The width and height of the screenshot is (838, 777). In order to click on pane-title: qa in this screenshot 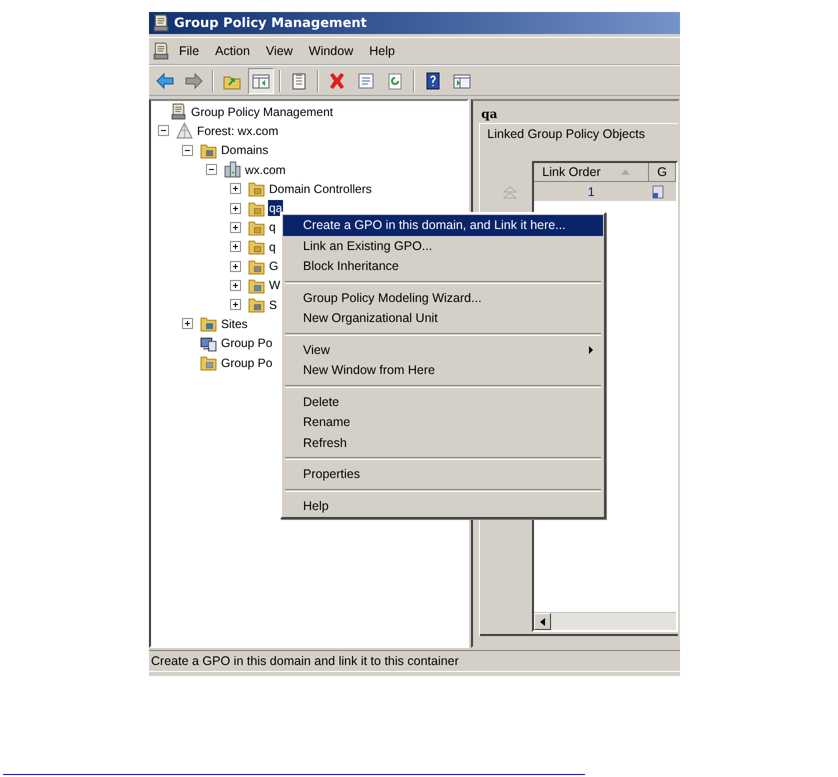, I will do `click(489, 114)`.